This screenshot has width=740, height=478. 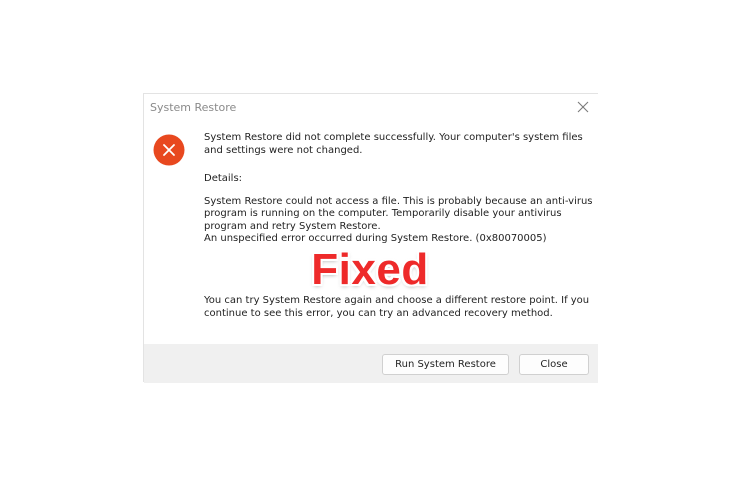 I want to click on details-label: Details:, so click(x=223, y=178).